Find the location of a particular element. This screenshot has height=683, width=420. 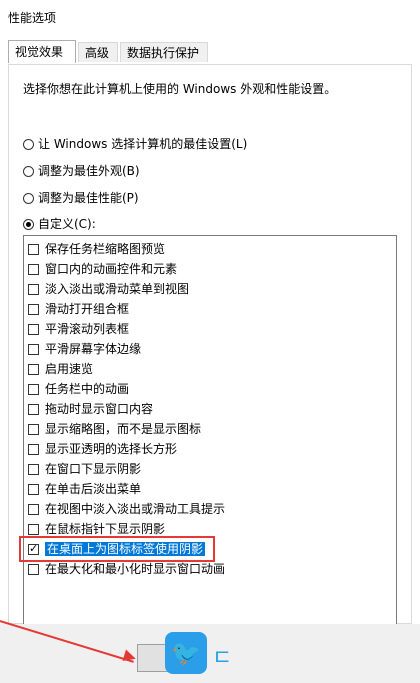

option-smooth-scroll: 平滑滚动列表框 is located at coordinates (78, 329).